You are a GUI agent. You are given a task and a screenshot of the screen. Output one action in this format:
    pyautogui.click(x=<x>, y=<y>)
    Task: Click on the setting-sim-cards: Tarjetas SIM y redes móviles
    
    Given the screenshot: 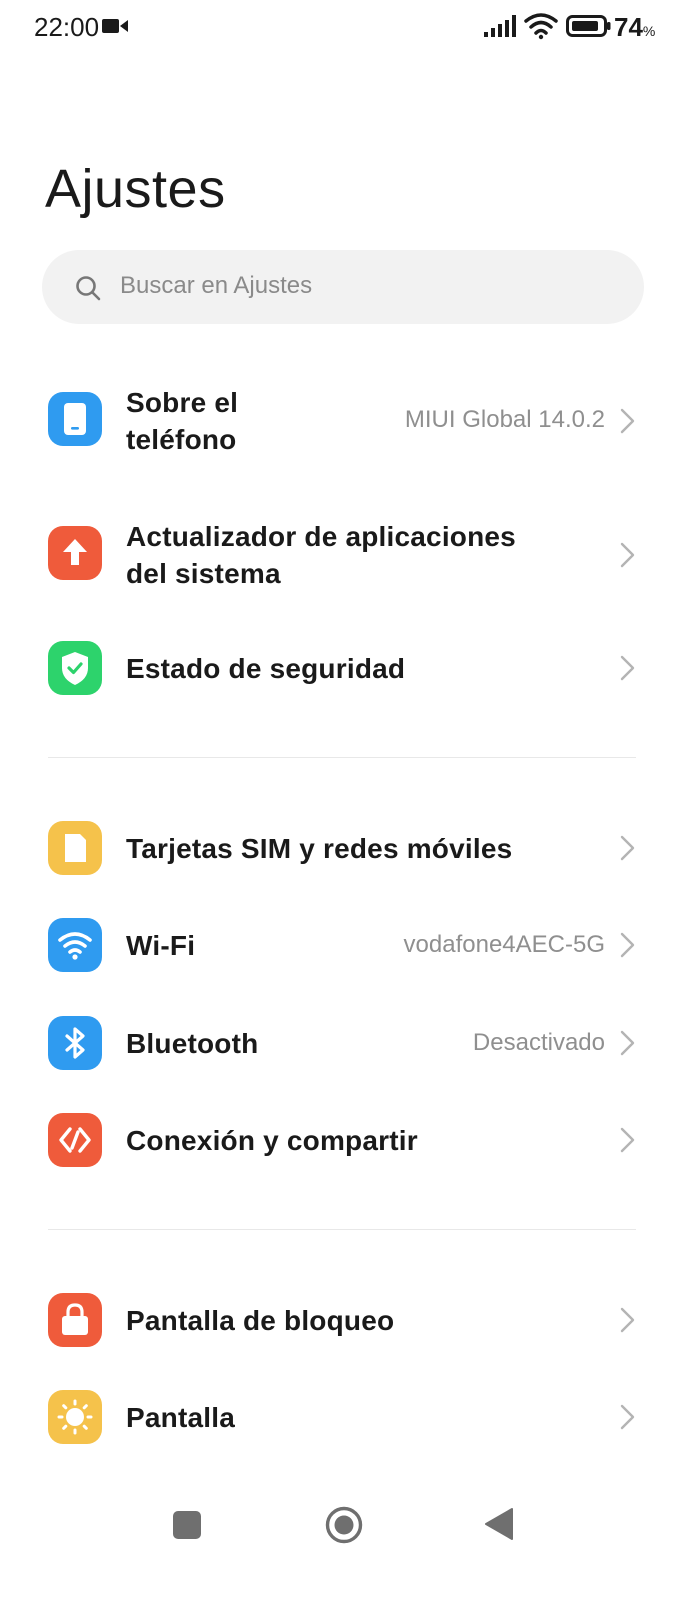 What is the action you would take?
    pyautogui.click(x=350, y=848)
    